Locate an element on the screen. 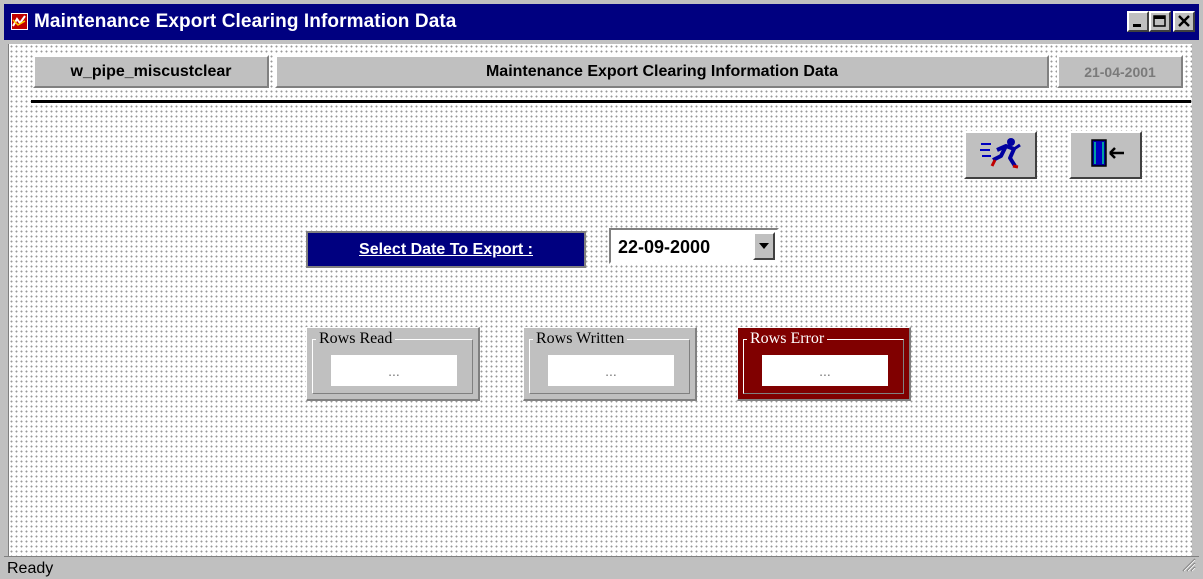  header-divider is located at coordinates (611, 101).